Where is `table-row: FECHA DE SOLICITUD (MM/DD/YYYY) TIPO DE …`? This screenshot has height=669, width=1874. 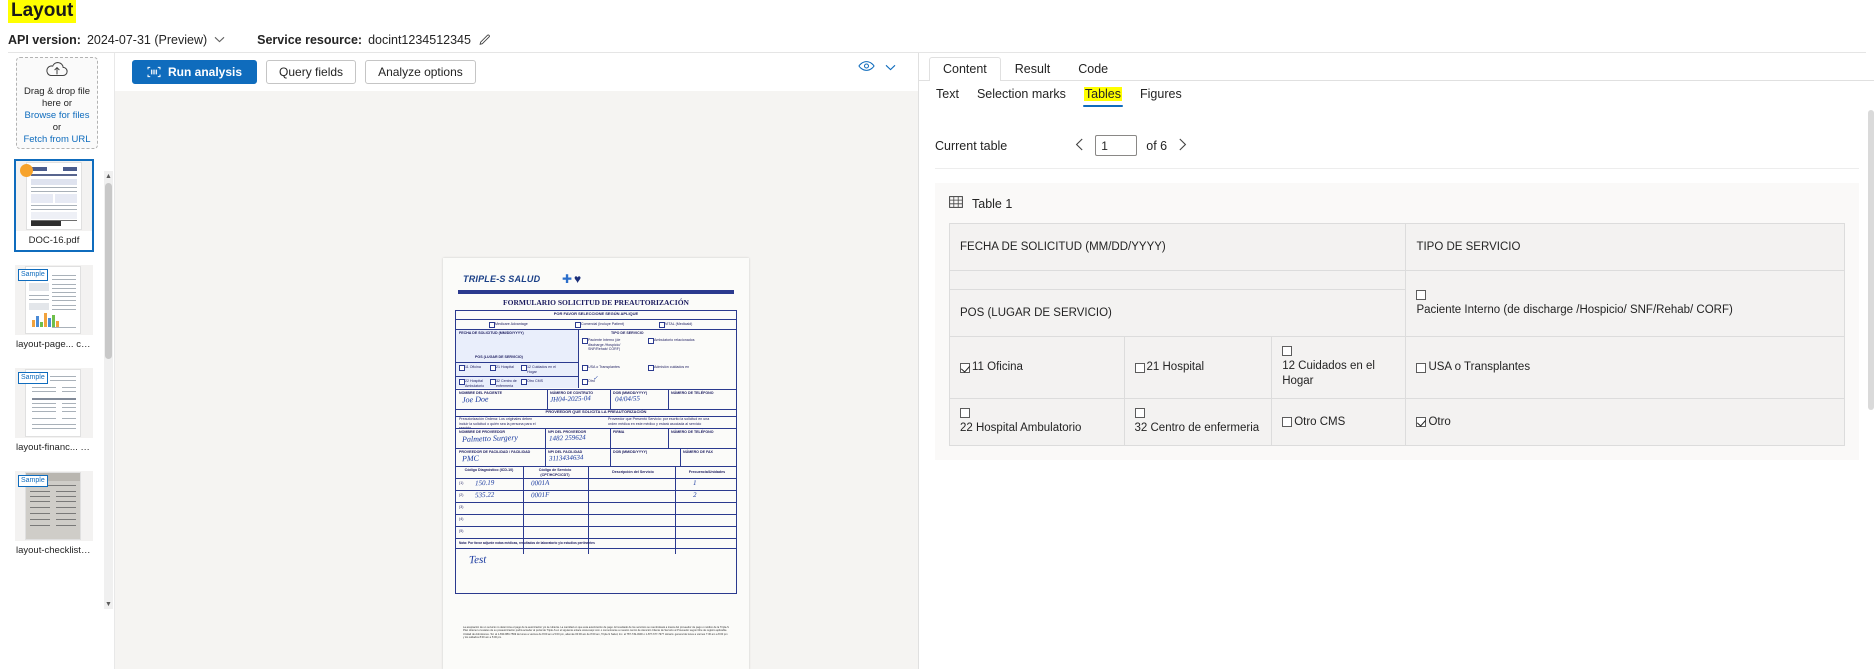
table-row: FECHA DE SOLICITUD (MM/DD/YYYY) TIPO DE … is located at coordinates (1396, 247).